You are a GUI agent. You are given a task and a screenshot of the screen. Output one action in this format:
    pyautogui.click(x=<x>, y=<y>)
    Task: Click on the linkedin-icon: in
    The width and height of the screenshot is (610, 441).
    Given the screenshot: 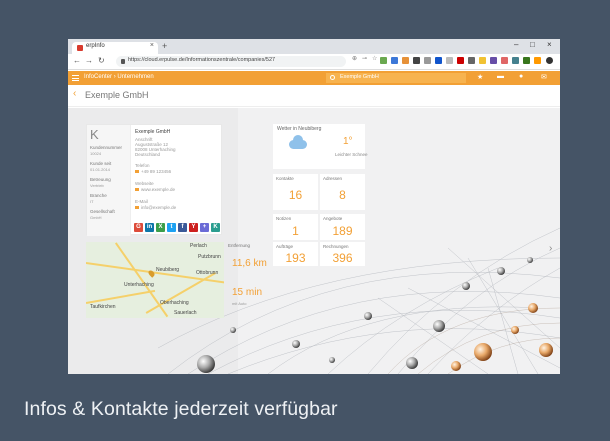 What is the action you would take?
    pyautogui.click(x=149, y=227)
    